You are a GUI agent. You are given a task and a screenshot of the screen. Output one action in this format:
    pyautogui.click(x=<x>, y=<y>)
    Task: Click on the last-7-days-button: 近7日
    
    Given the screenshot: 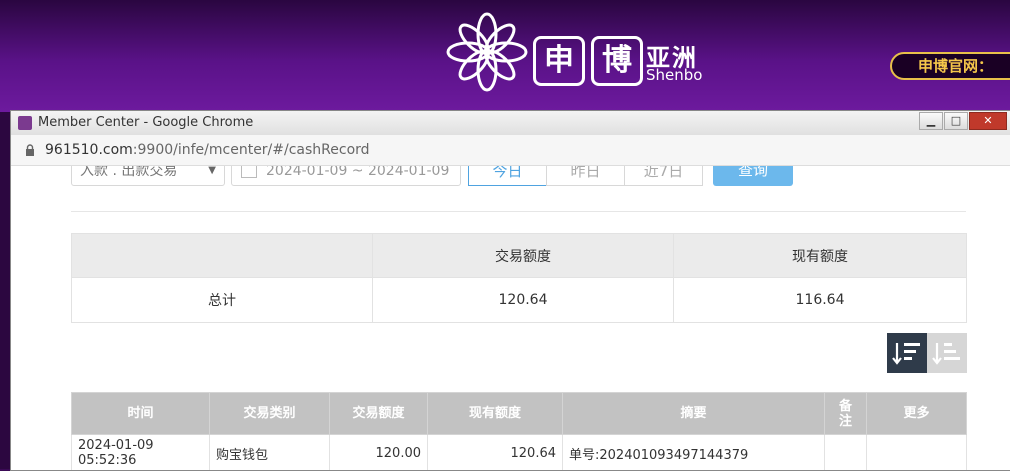 What is the action you would take?
    pyautogui.click(x=663, y=176)
    